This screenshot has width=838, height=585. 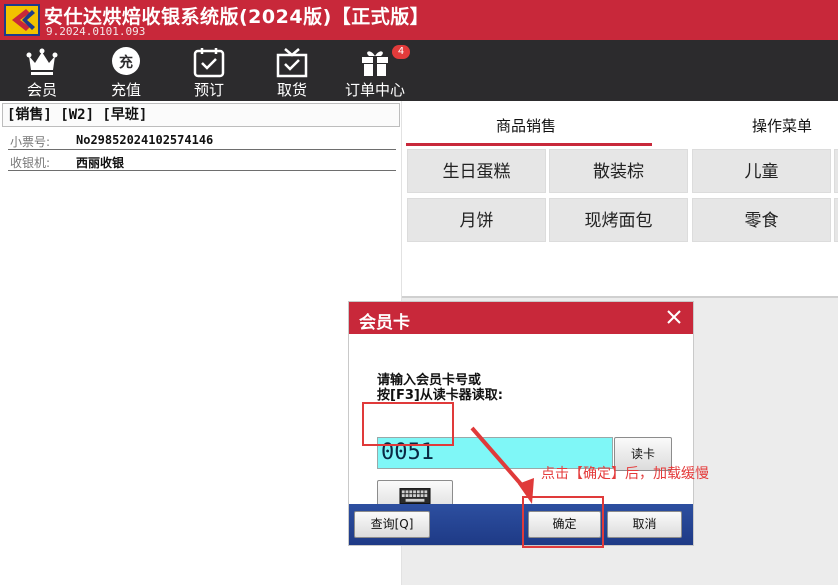 I want to click on register-label: 收银机:, so click(x=30, y=163).